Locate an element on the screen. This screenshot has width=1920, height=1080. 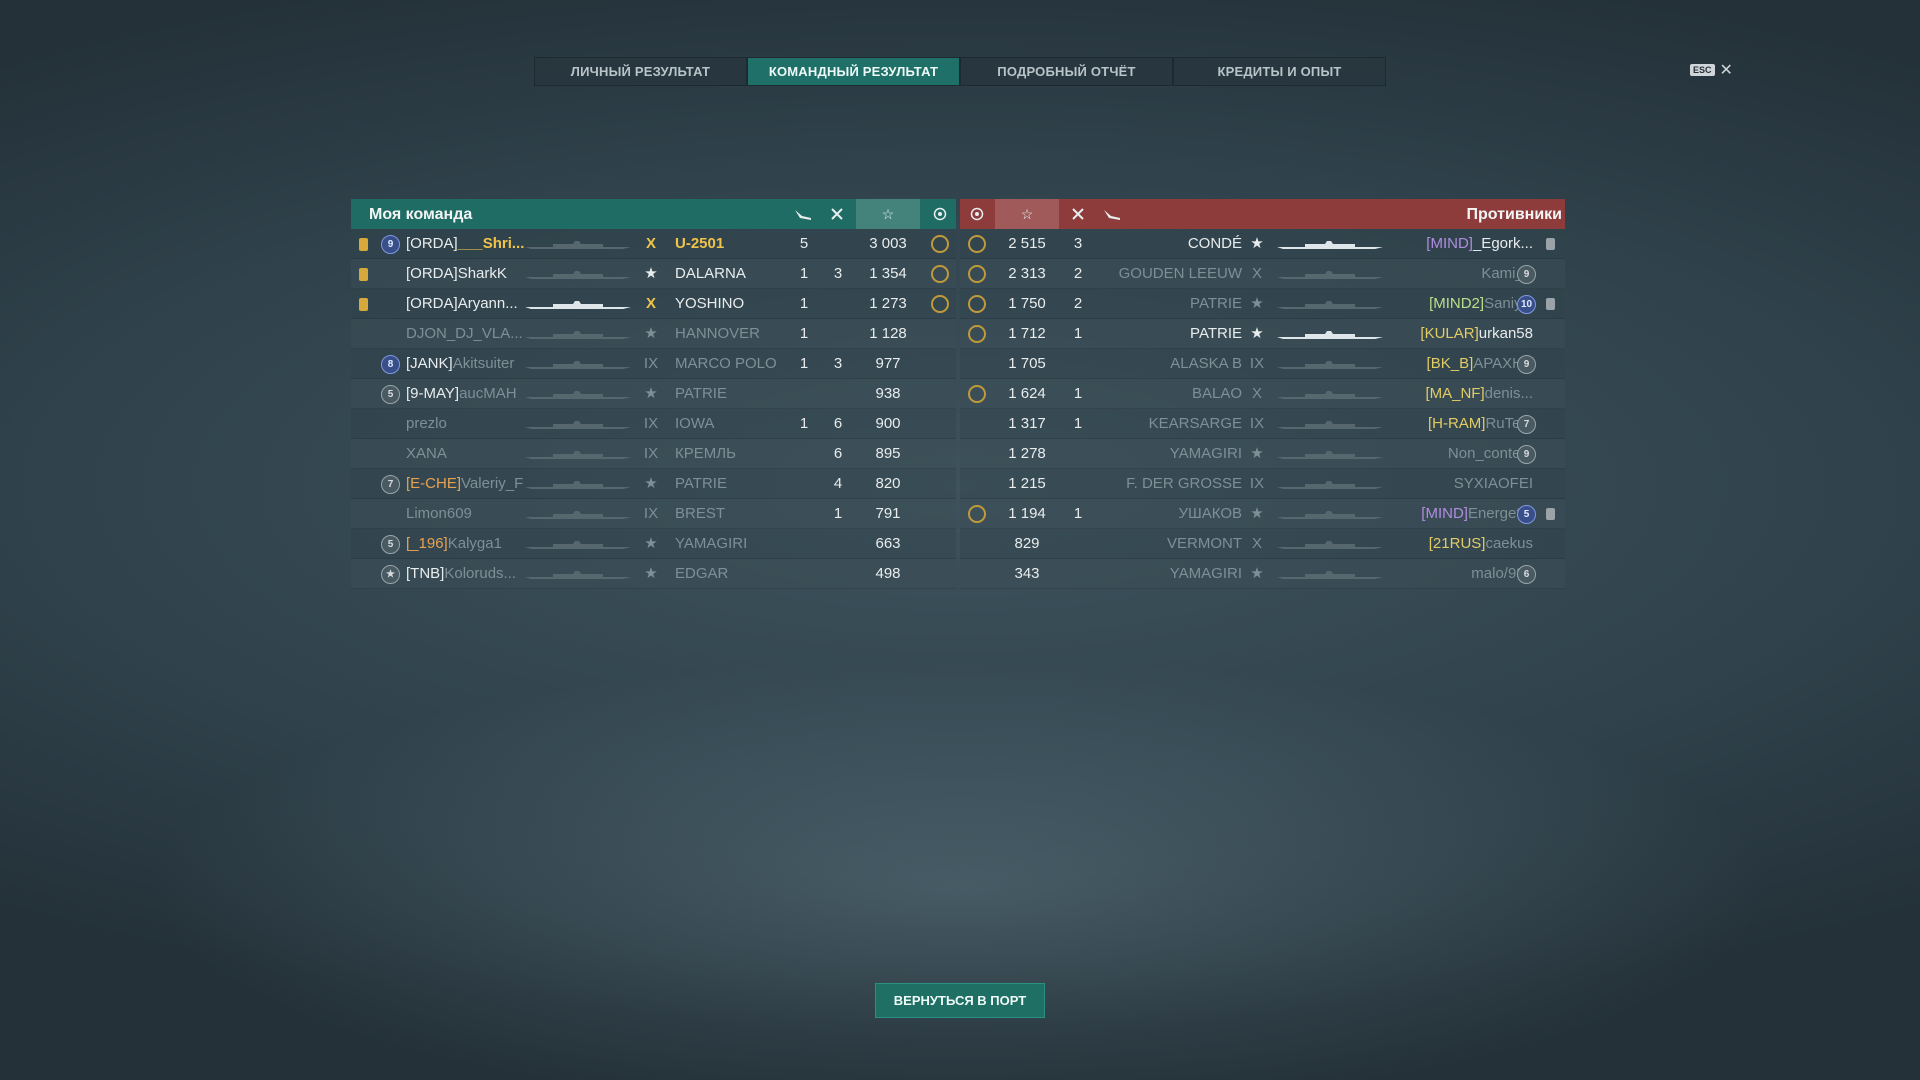
base-xp: 977 is located at coordinates (888, 363).